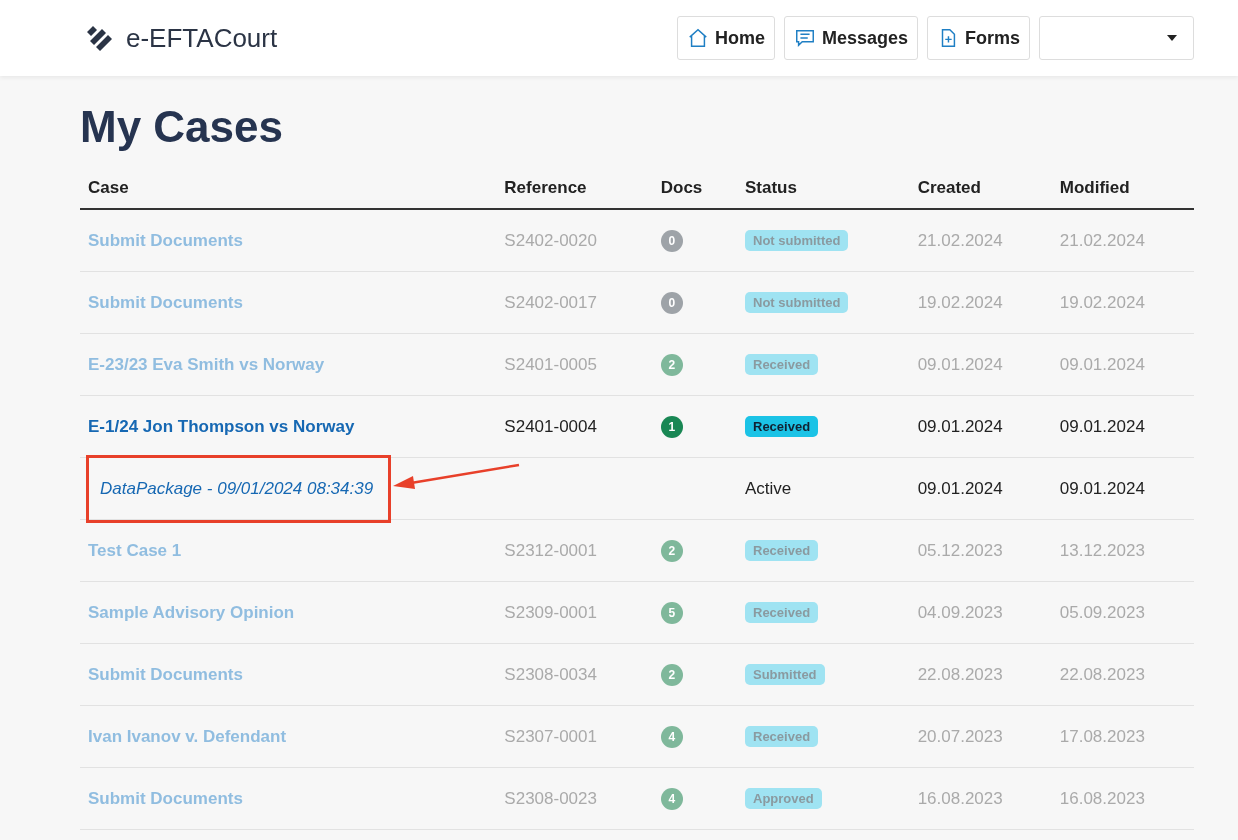  I want to click on column-header: Status, so click(823, 193).